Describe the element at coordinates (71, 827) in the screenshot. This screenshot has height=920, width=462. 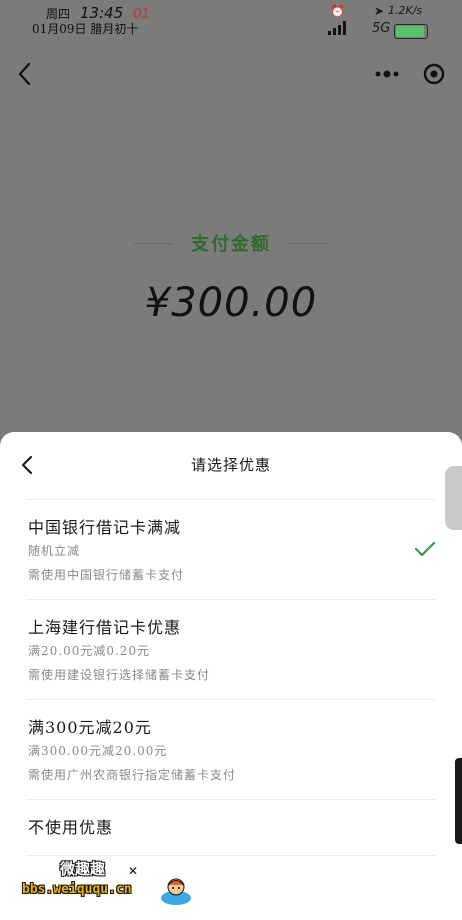
I see `option-title: 不使用优惠` at that location.